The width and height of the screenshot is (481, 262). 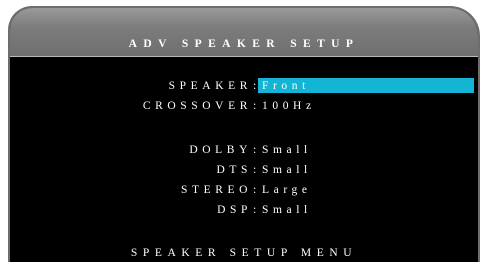 I want to click on menu-row-crossover: CROSSOVER : 100Hz, so click(x=244, y=106).